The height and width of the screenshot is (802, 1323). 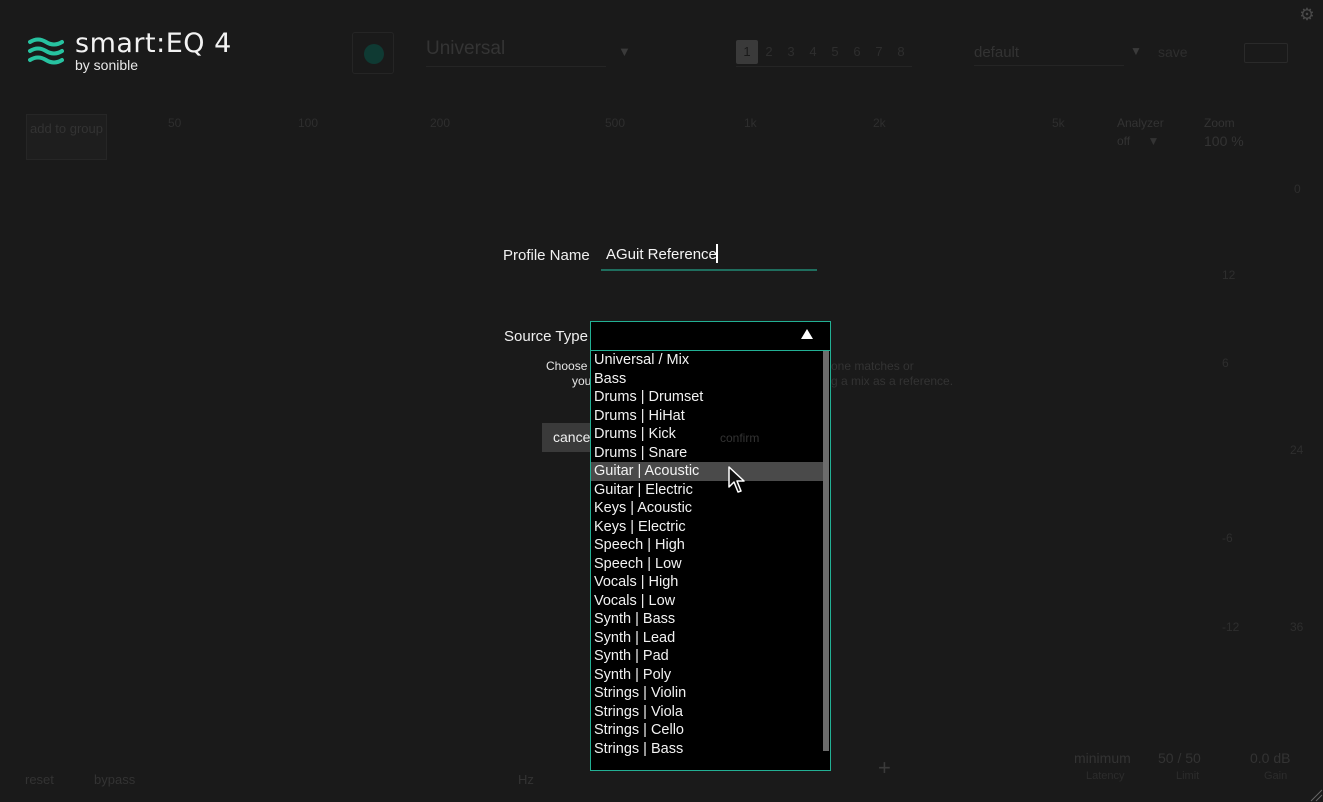 What do you see at coordinates (1270, 758) in the screenshot?
I see `gain-value: 0.0 dB` at bounding box center [1270, 758].